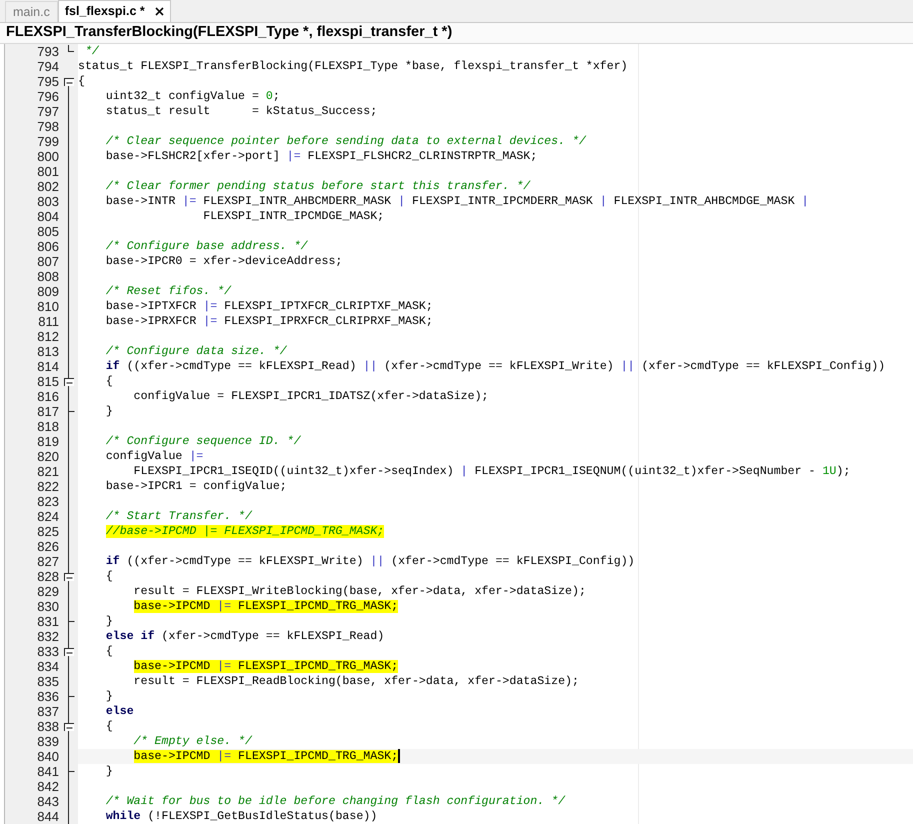 This screenshot has width=913, height=824. What do you see at coordinates (242, 111) in the screenshot?
I see `code-line: status_t result = kStatus_Success;` at bounding box center [242, 111].